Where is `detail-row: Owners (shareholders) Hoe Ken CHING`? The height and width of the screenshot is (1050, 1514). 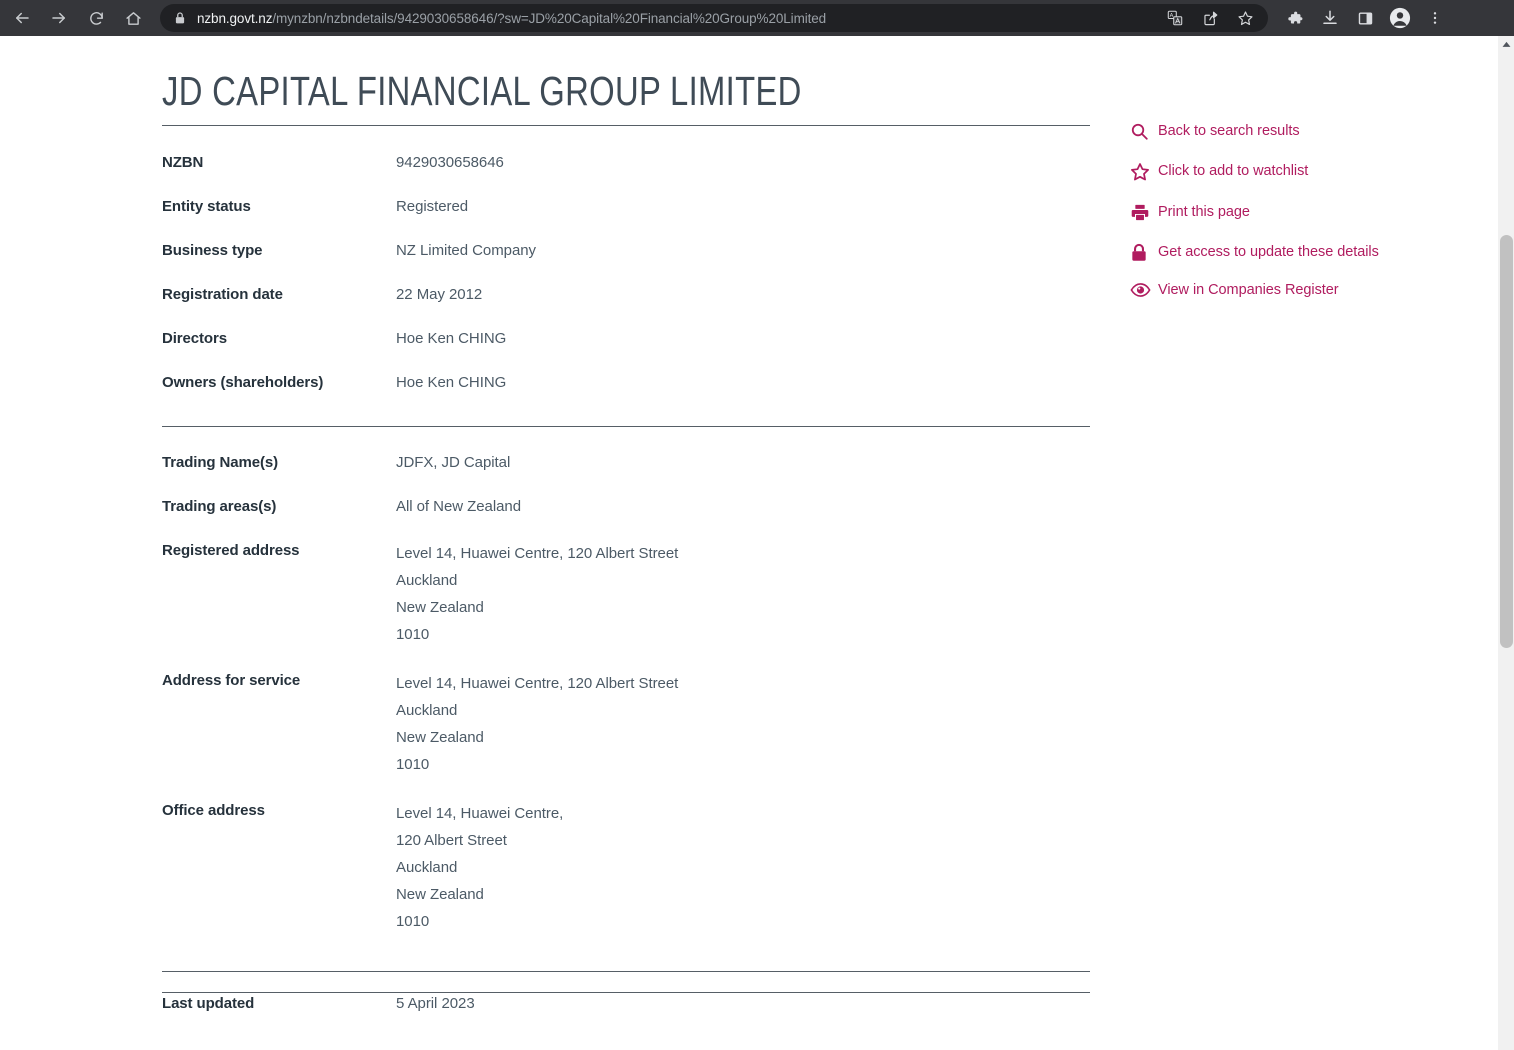
detail-row: Owners (shareholders) Hoe Ken CHING is located at coordinates (626, 394).